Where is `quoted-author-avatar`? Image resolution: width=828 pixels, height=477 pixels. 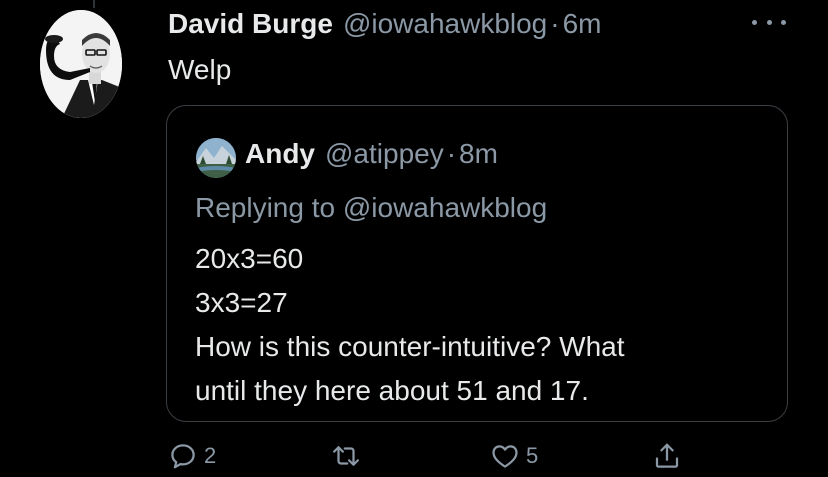 quoted-author-avatar is located at coordinates (216, 158).